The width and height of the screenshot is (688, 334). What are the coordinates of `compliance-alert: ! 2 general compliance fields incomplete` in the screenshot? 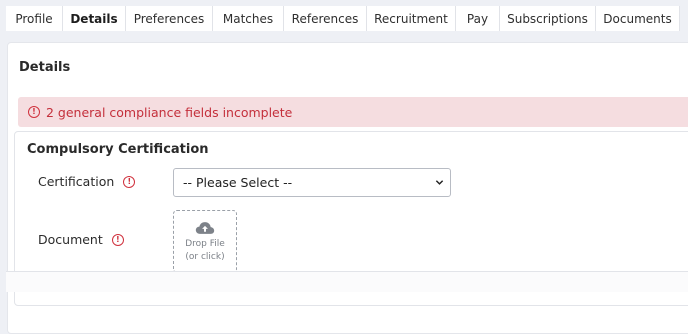 It's located at (353, 112).